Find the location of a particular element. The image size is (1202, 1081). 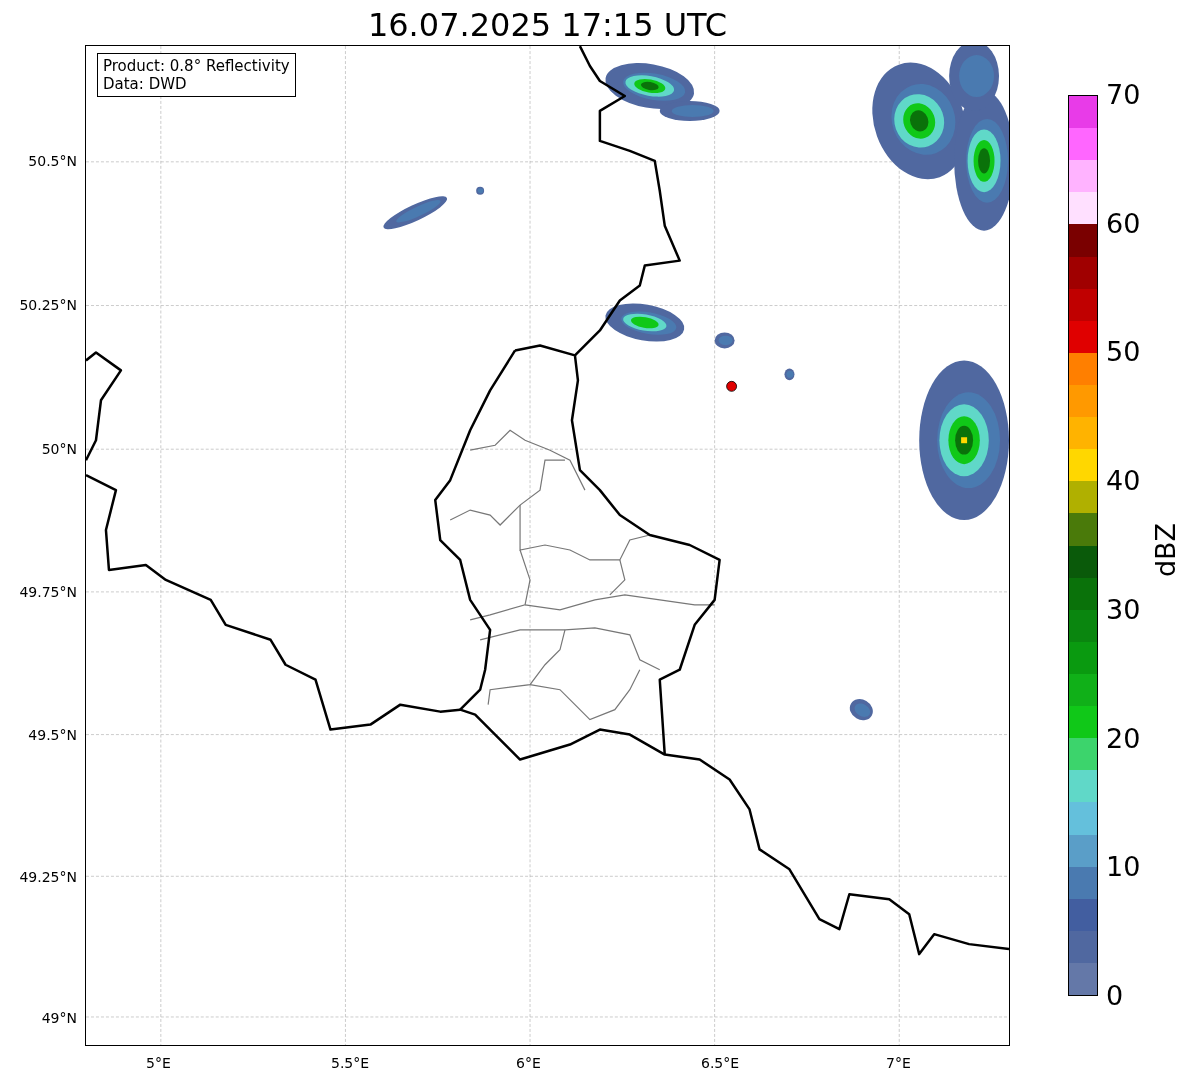

colorbar-tick-label: 50 is located at coordinates (1123, 352).